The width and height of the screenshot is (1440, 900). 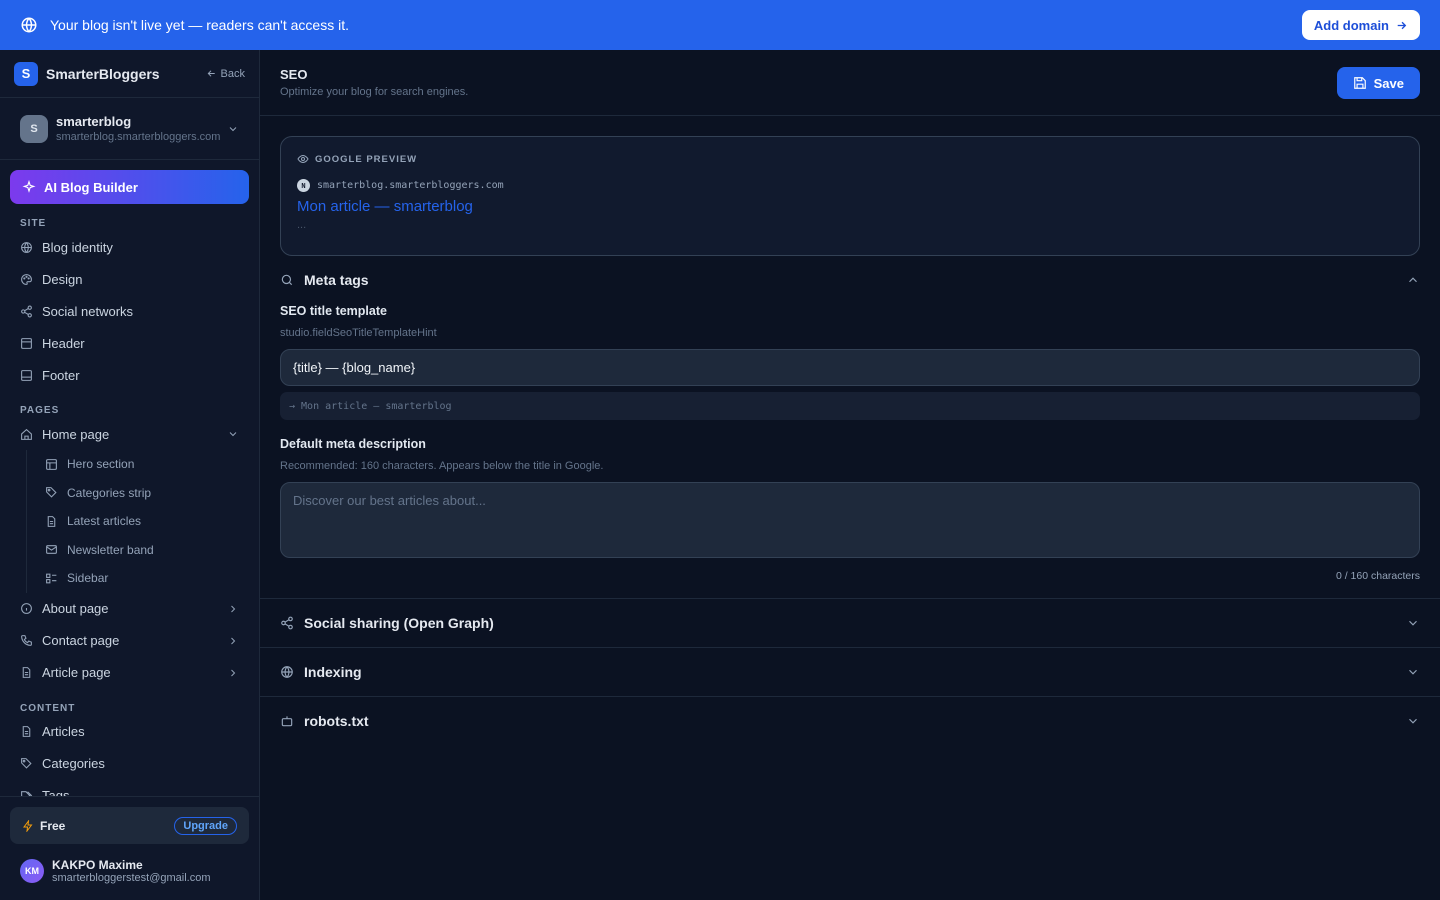 I want to click on sidebar-item-label: Sidebar, so click(x=88, y=578).